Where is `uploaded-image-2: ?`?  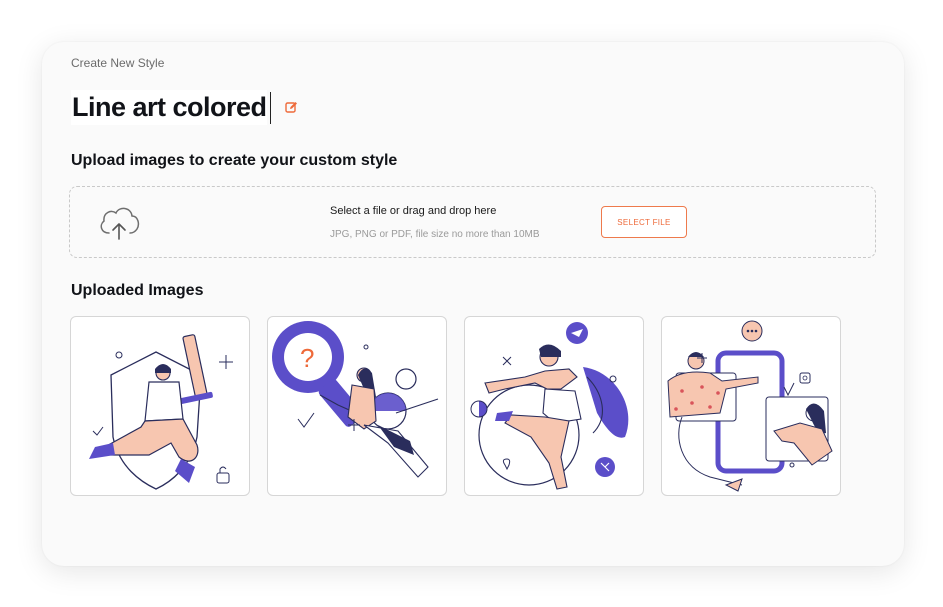
uploaded-image-2: ? is located at coordinates (357, 406).